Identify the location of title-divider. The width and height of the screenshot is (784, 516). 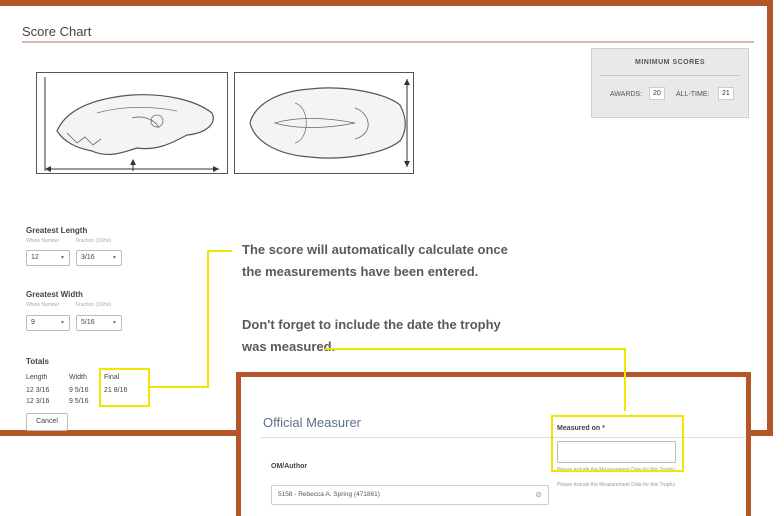
(388, 42).